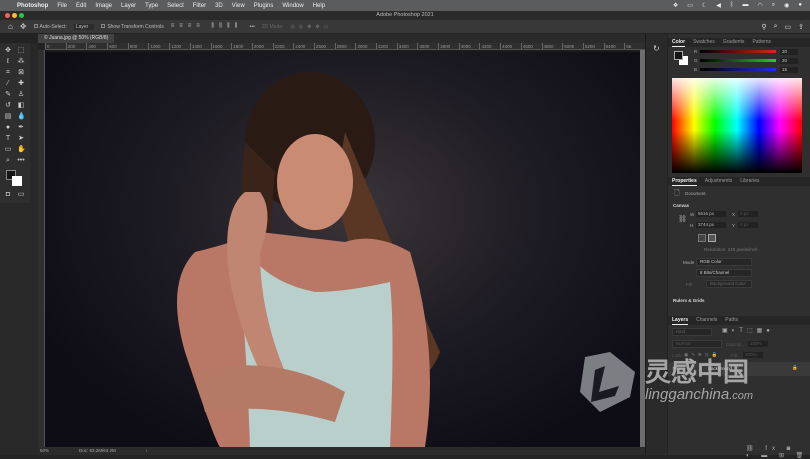 The width and height of the screenshot is (810, 459). What do you see at coordinates (238, 6) in the screenshot?
I see `menu-view: View` at bounding box center [238, 6].